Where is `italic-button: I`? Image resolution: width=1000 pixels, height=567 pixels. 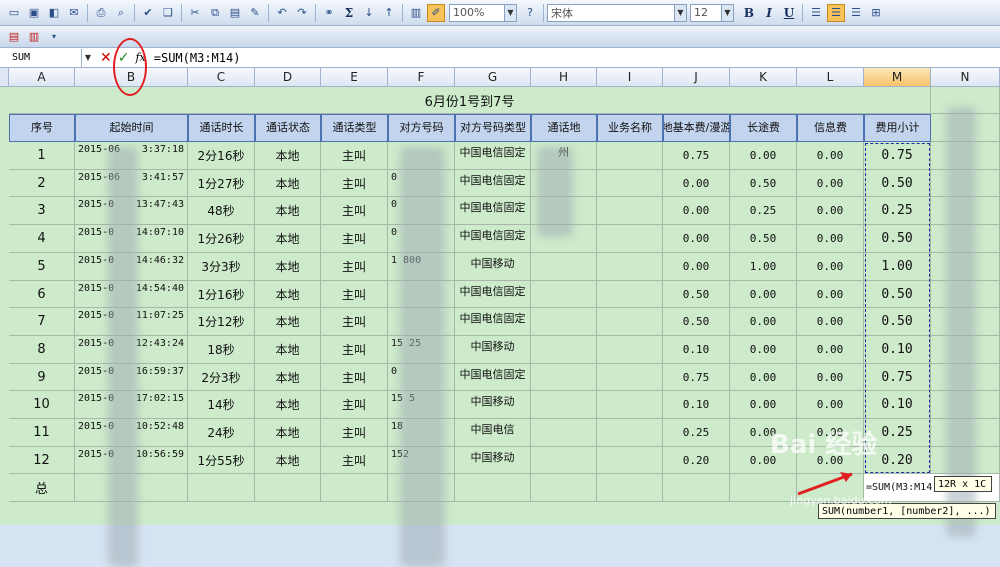 italic-button: I is located at coordinates (769, 13).